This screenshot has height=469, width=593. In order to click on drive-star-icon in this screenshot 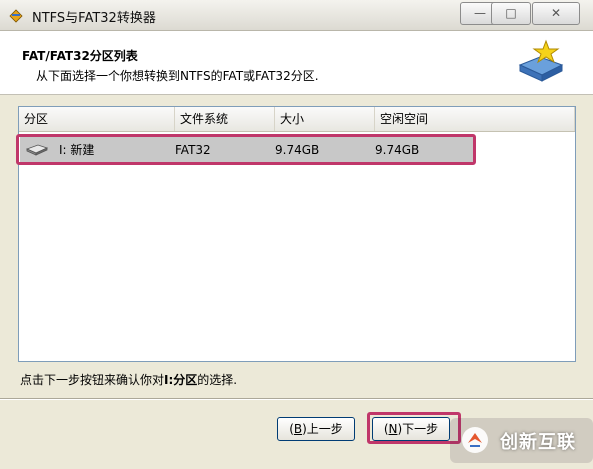, I will do `click(541, 60)`.